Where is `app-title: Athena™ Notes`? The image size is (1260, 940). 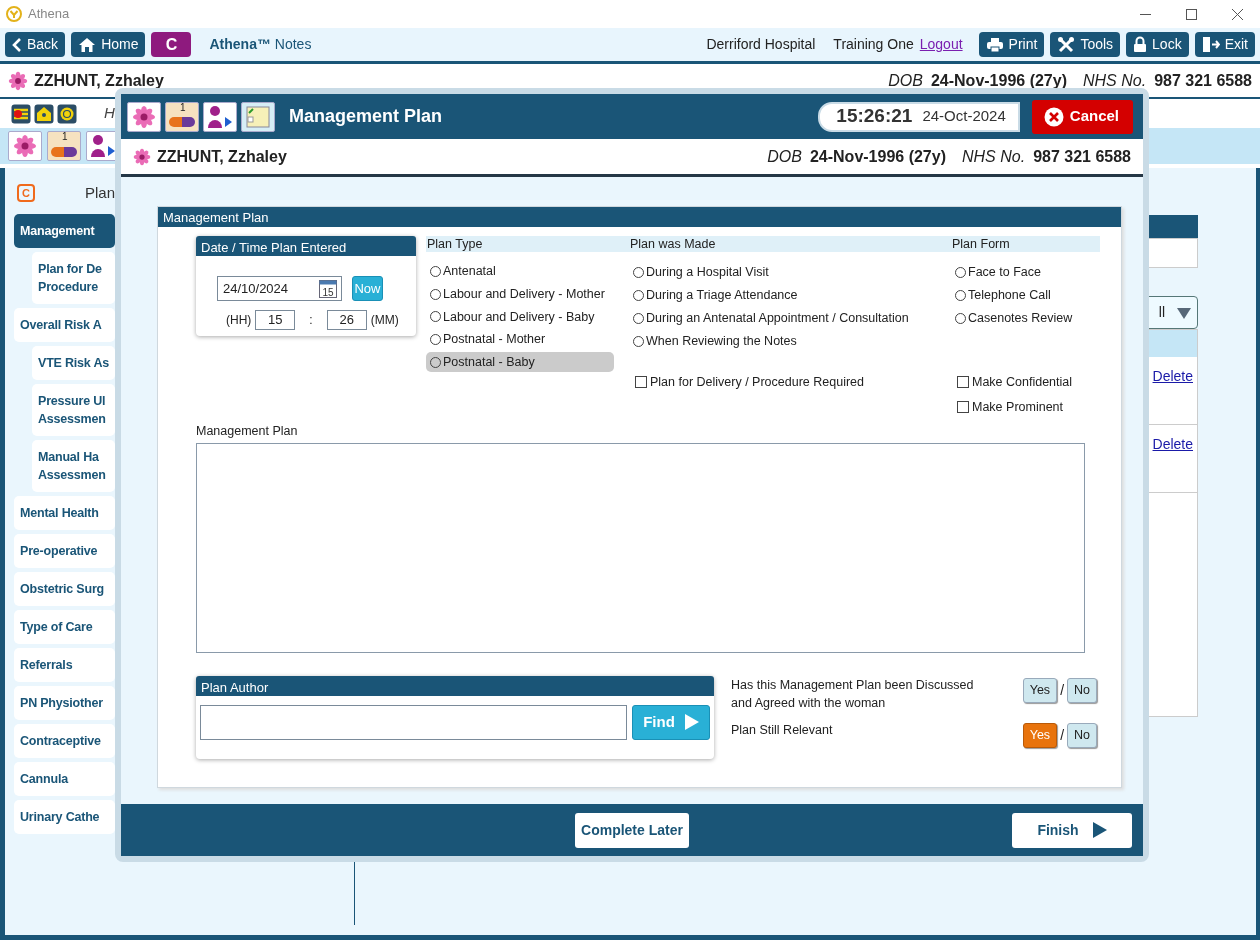
app-title: Athena™ Notes is located at coordinates (260, 44).